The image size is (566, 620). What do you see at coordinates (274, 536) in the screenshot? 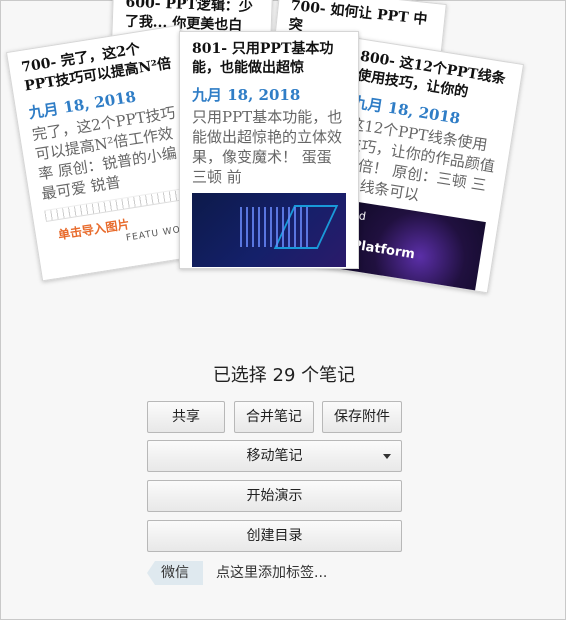
I see `create-toc-button: 创建目录` at bounding box center [274, 536].